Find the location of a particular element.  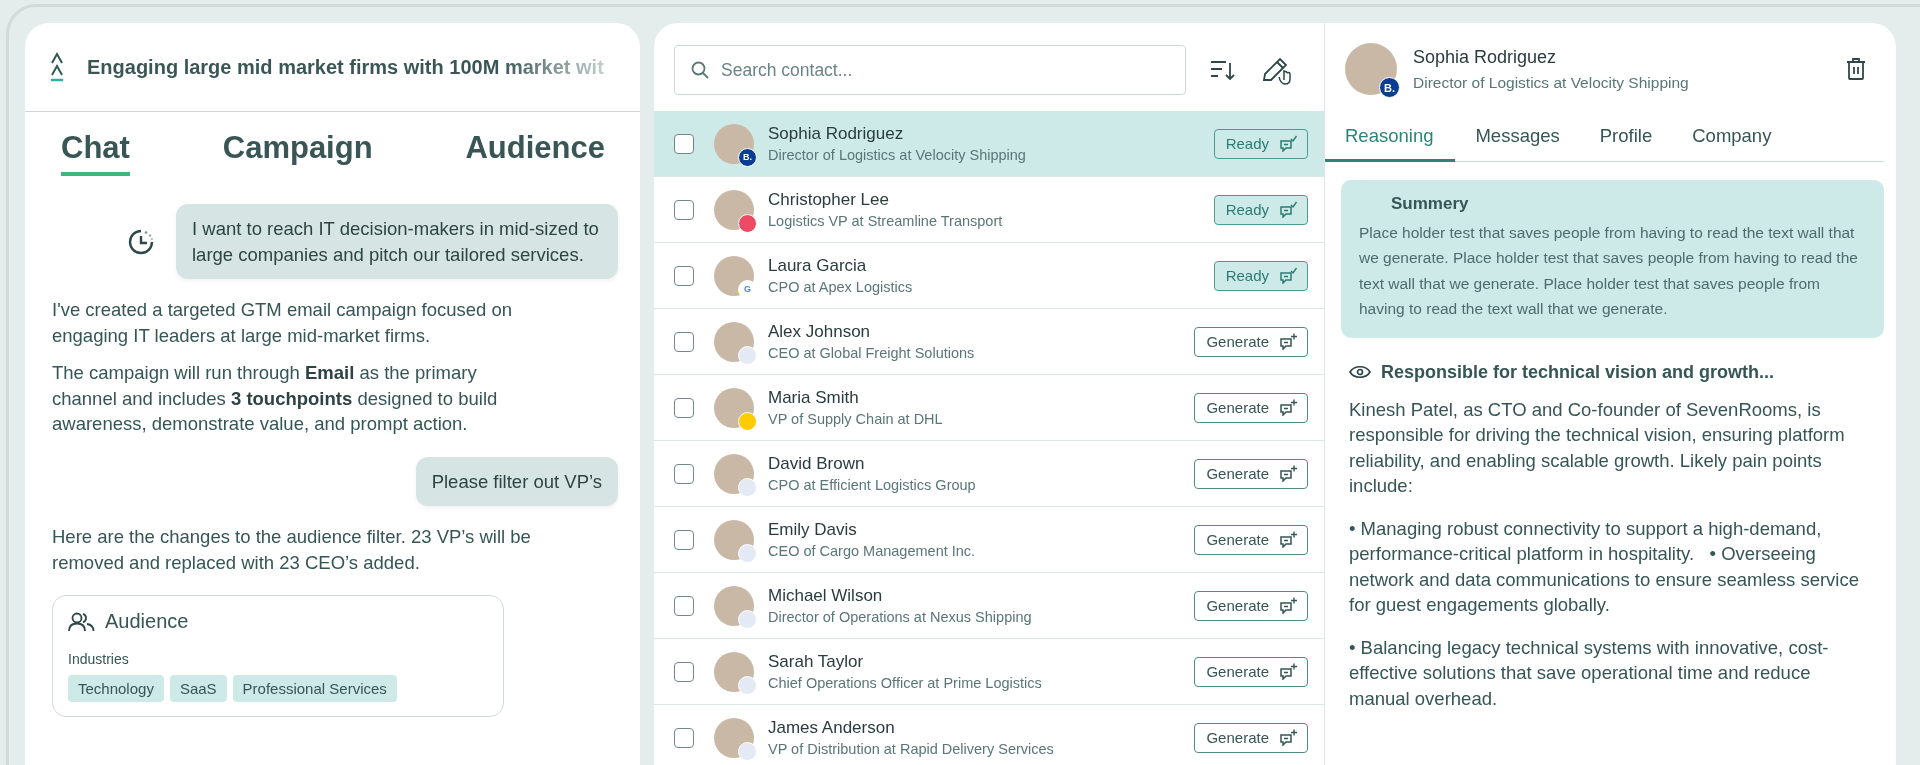

trash-icon is located at coordinates (1856, 69).